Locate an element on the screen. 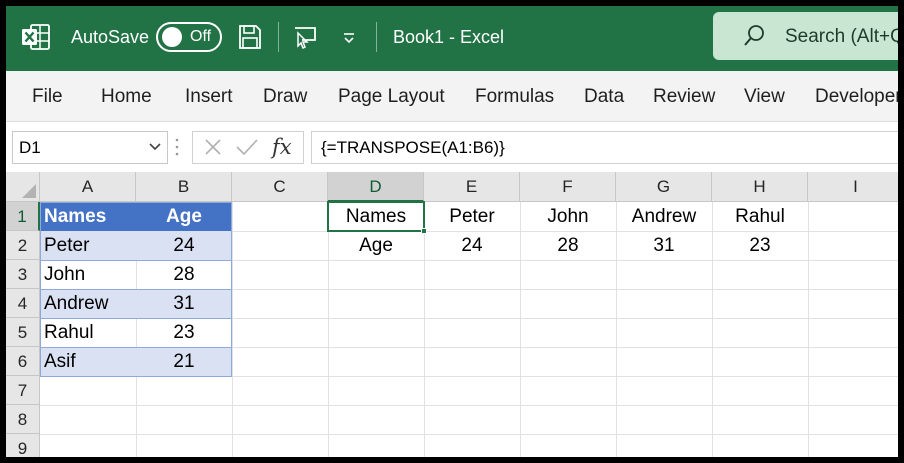  select-all-button is located at coordinates (23, 187).